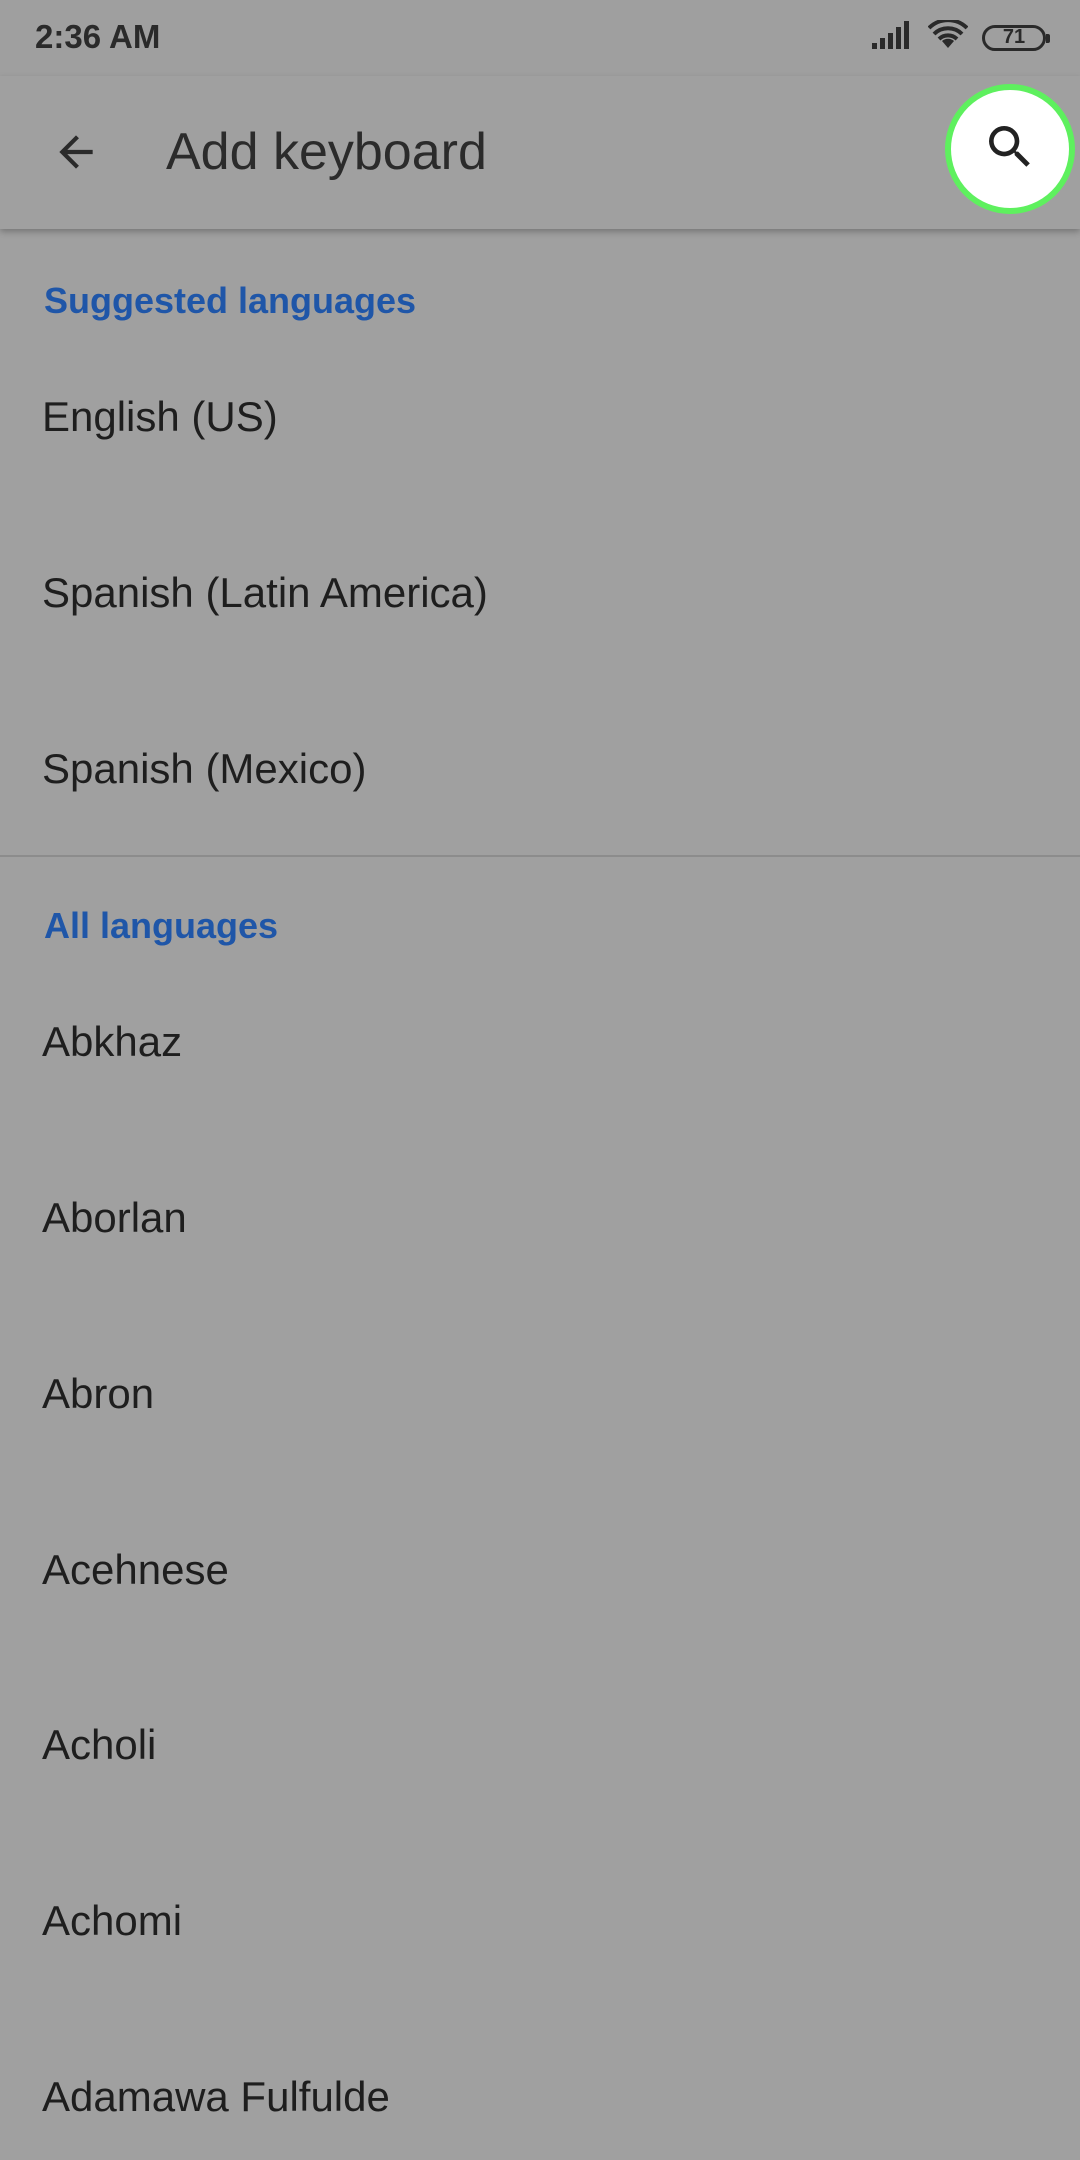 This screenshot has height=2160, width=1080. Describe the element at coordinates (99, 1744) in the screenshot. I see `list-item-label: Acholi` at that location.